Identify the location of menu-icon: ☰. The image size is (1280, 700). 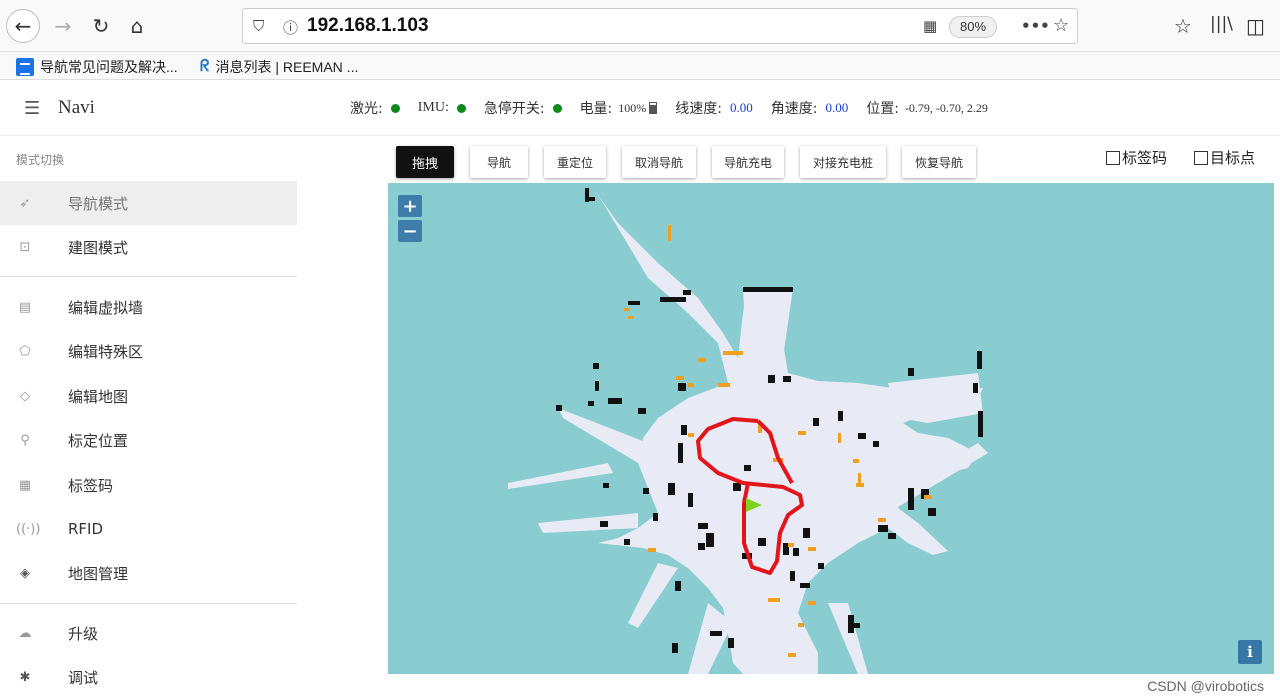
(32, 108).